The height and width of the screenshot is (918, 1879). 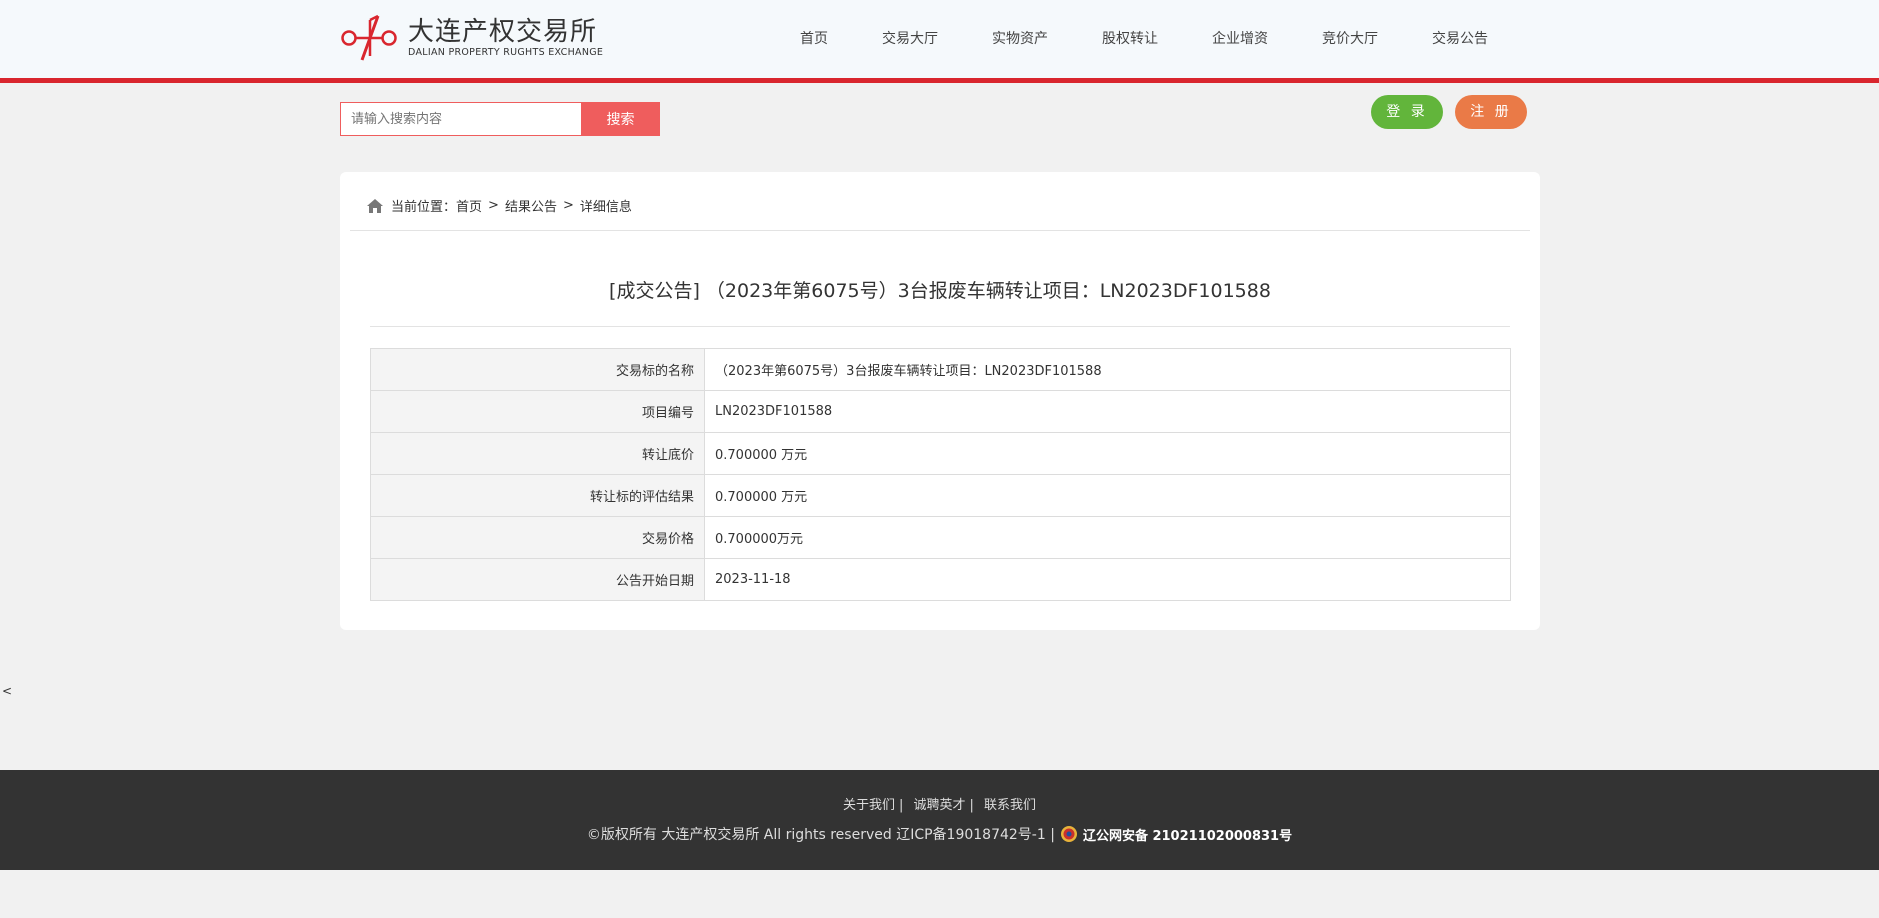 I want to click on footer-police-record: 辽公网安备 21021102000831号, so click(x=1187, y=834).